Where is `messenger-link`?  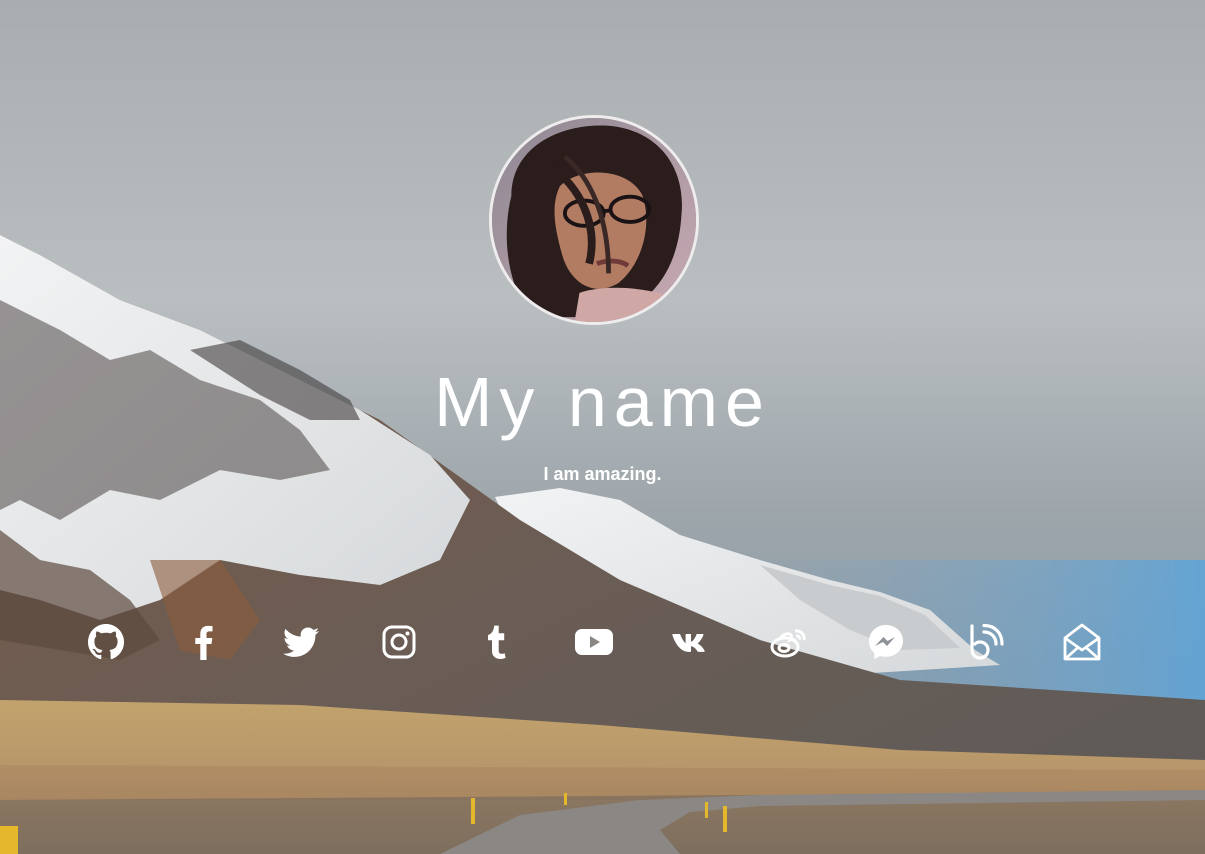 messenger-link is located at coordinates (886, 642).